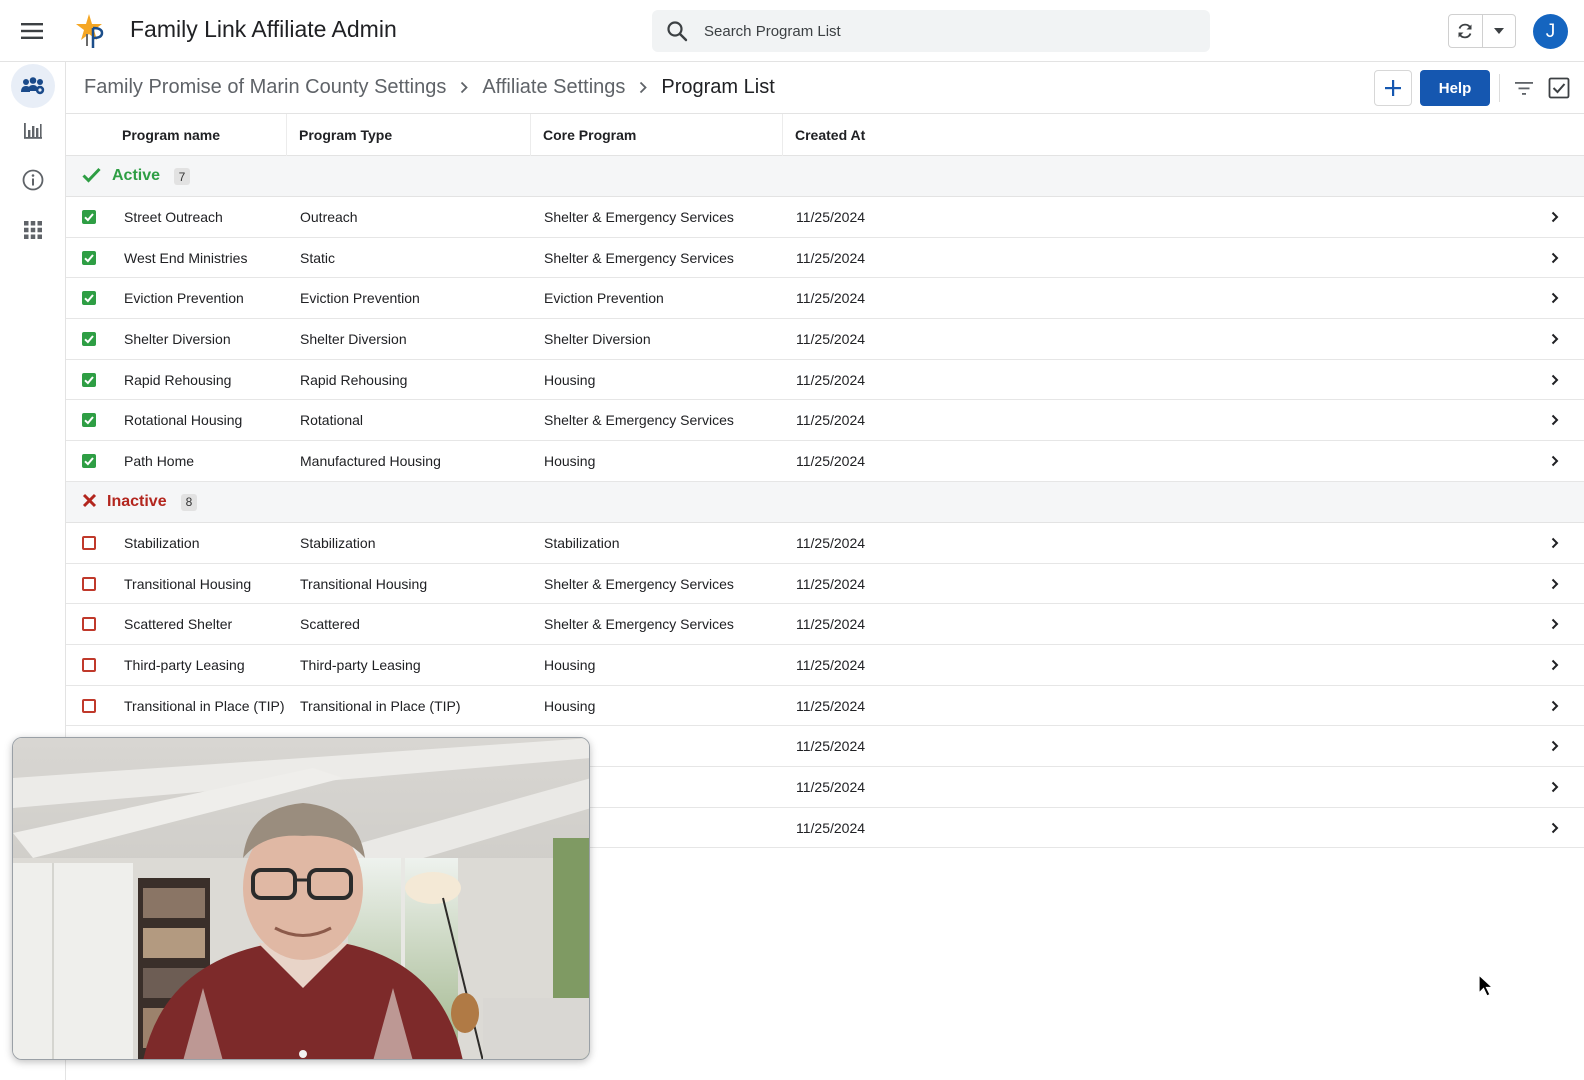 The height and width of the screenshot is (1080, 1584). What do you see at coordinates (882, 135) in the screenshot?
I see `column-header-created-at: Created At` at bounding box center [882, 135].